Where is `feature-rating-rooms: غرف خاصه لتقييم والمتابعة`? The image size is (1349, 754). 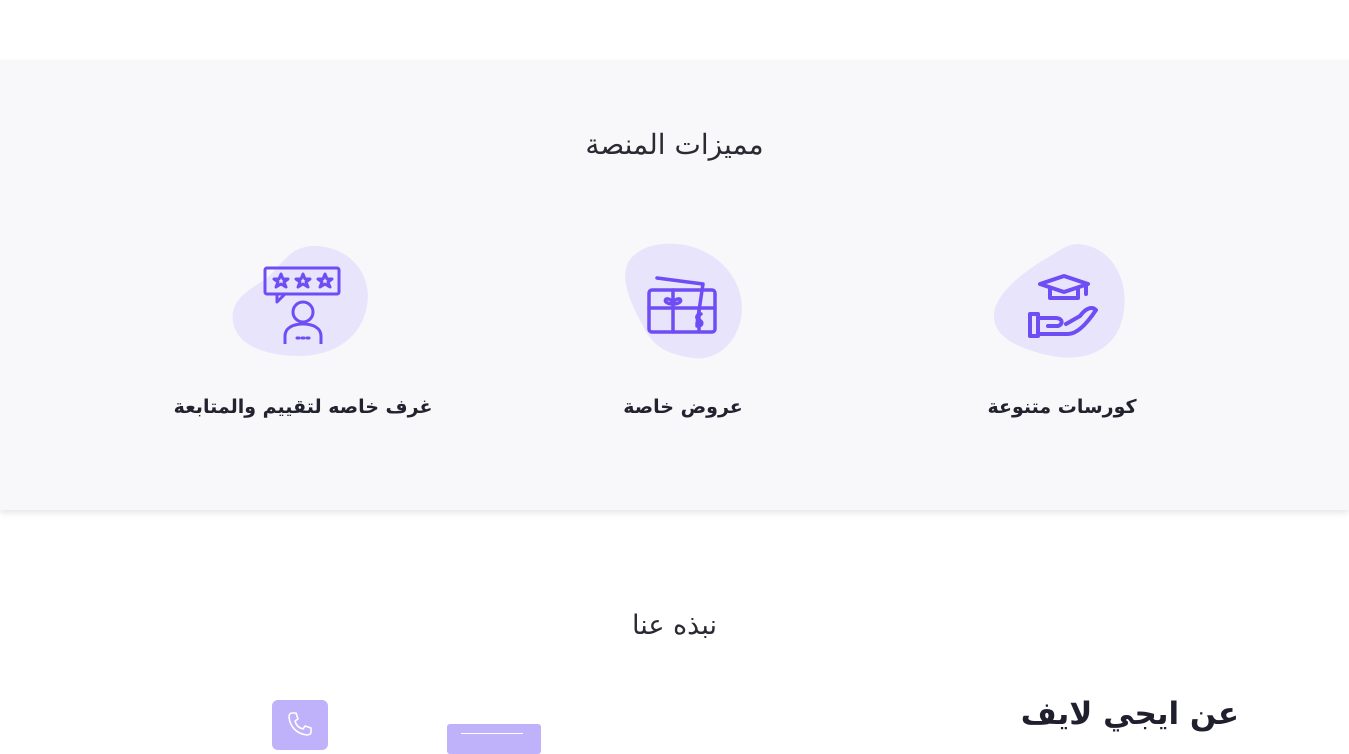
feature-rating-rooms: غرف خاصه لتقييم والمتابعة is located at coordinates (303, 330).